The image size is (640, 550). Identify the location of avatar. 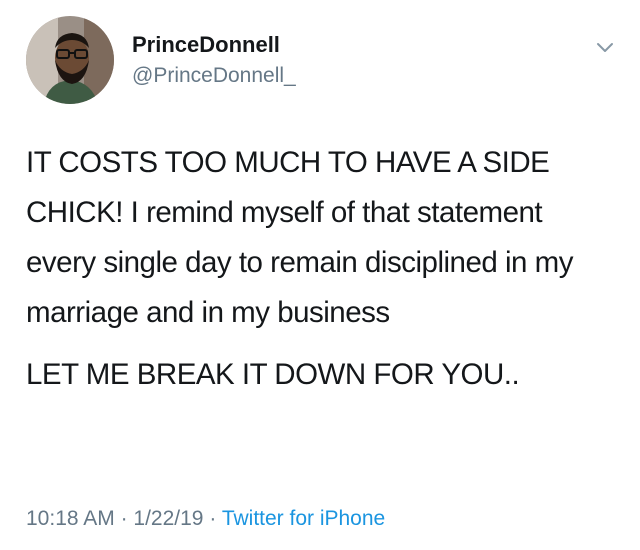
(70, 60).